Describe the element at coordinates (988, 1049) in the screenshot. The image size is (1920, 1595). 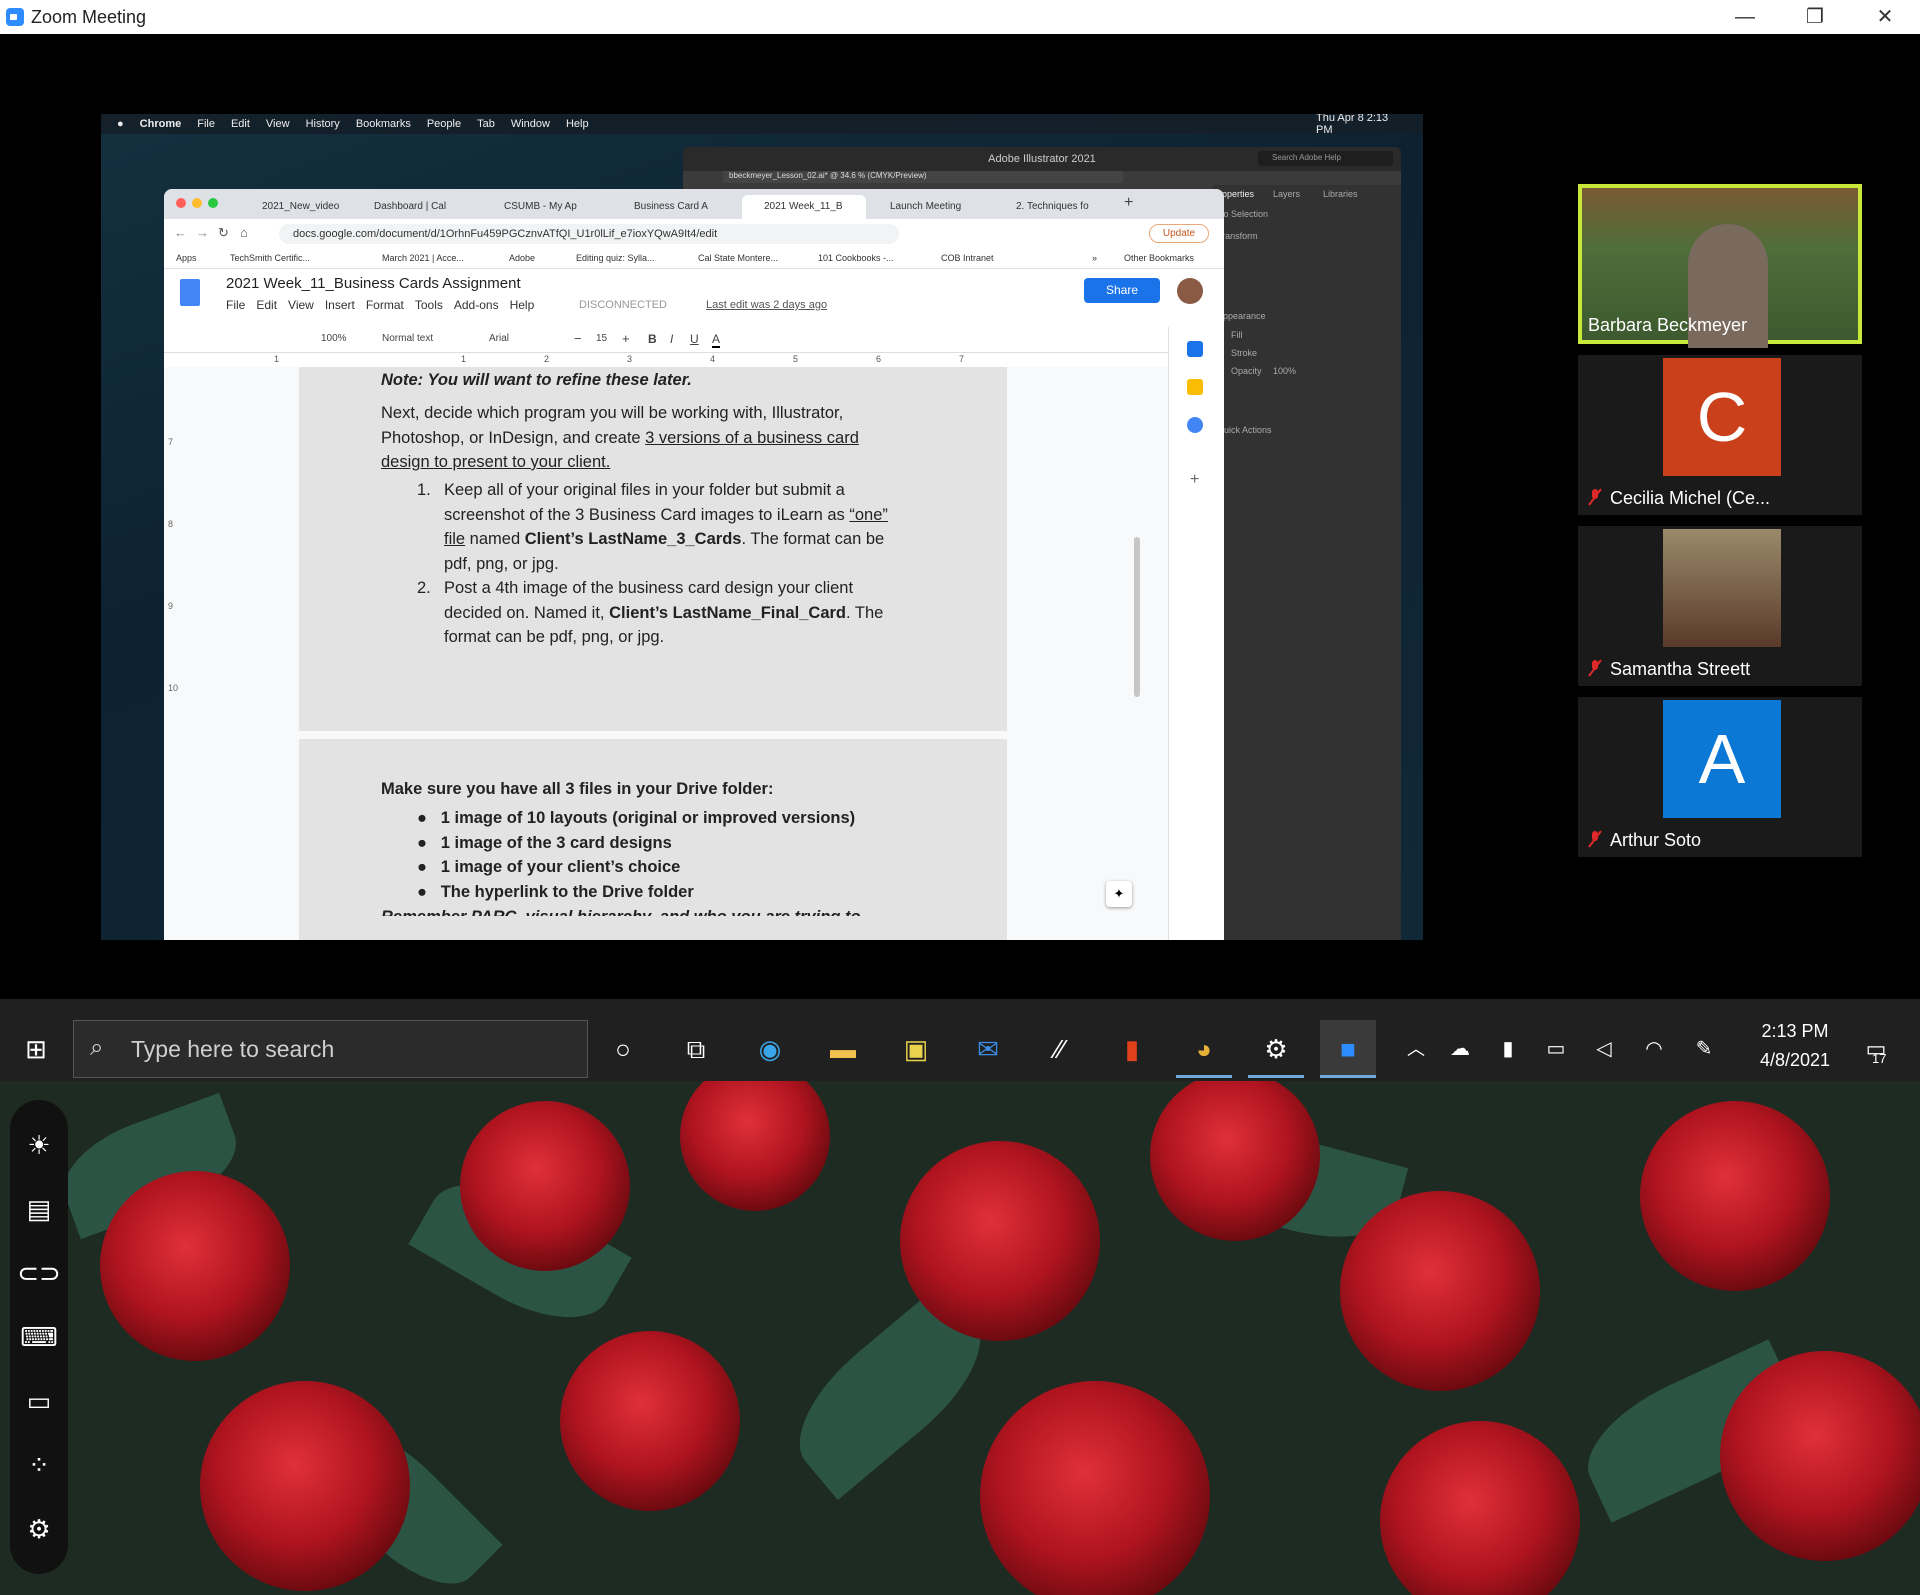
I see `mail-icon: ✉` at that location.